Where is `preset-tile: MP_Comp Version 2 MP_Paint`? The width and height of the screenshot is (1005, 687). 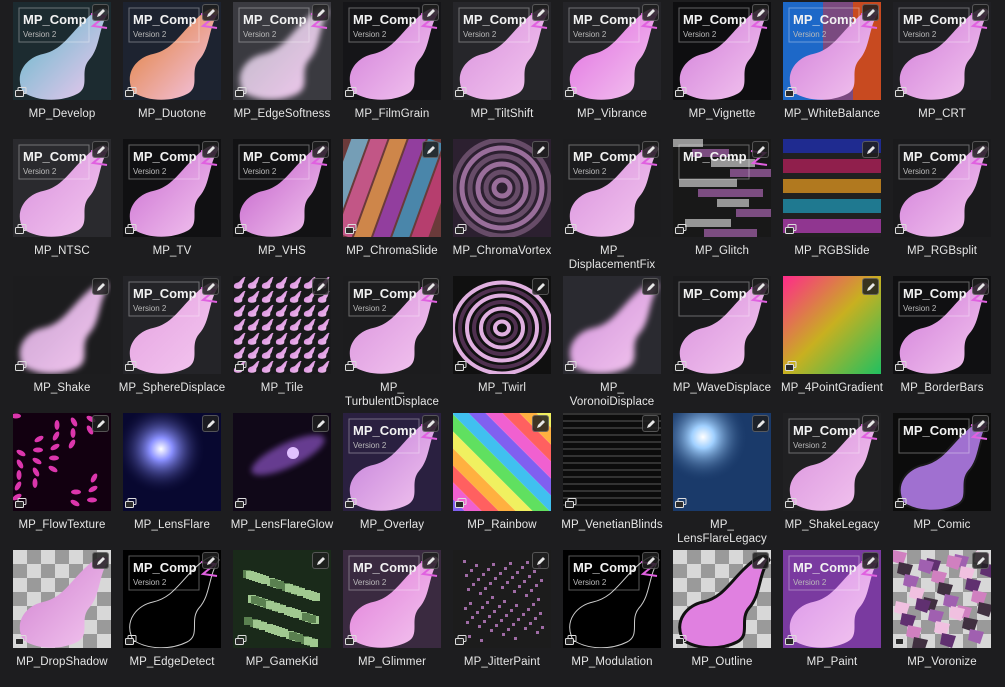
preset-tile: MP_Comp Version 2 MP_Paint is located at coordinates (835, 618).